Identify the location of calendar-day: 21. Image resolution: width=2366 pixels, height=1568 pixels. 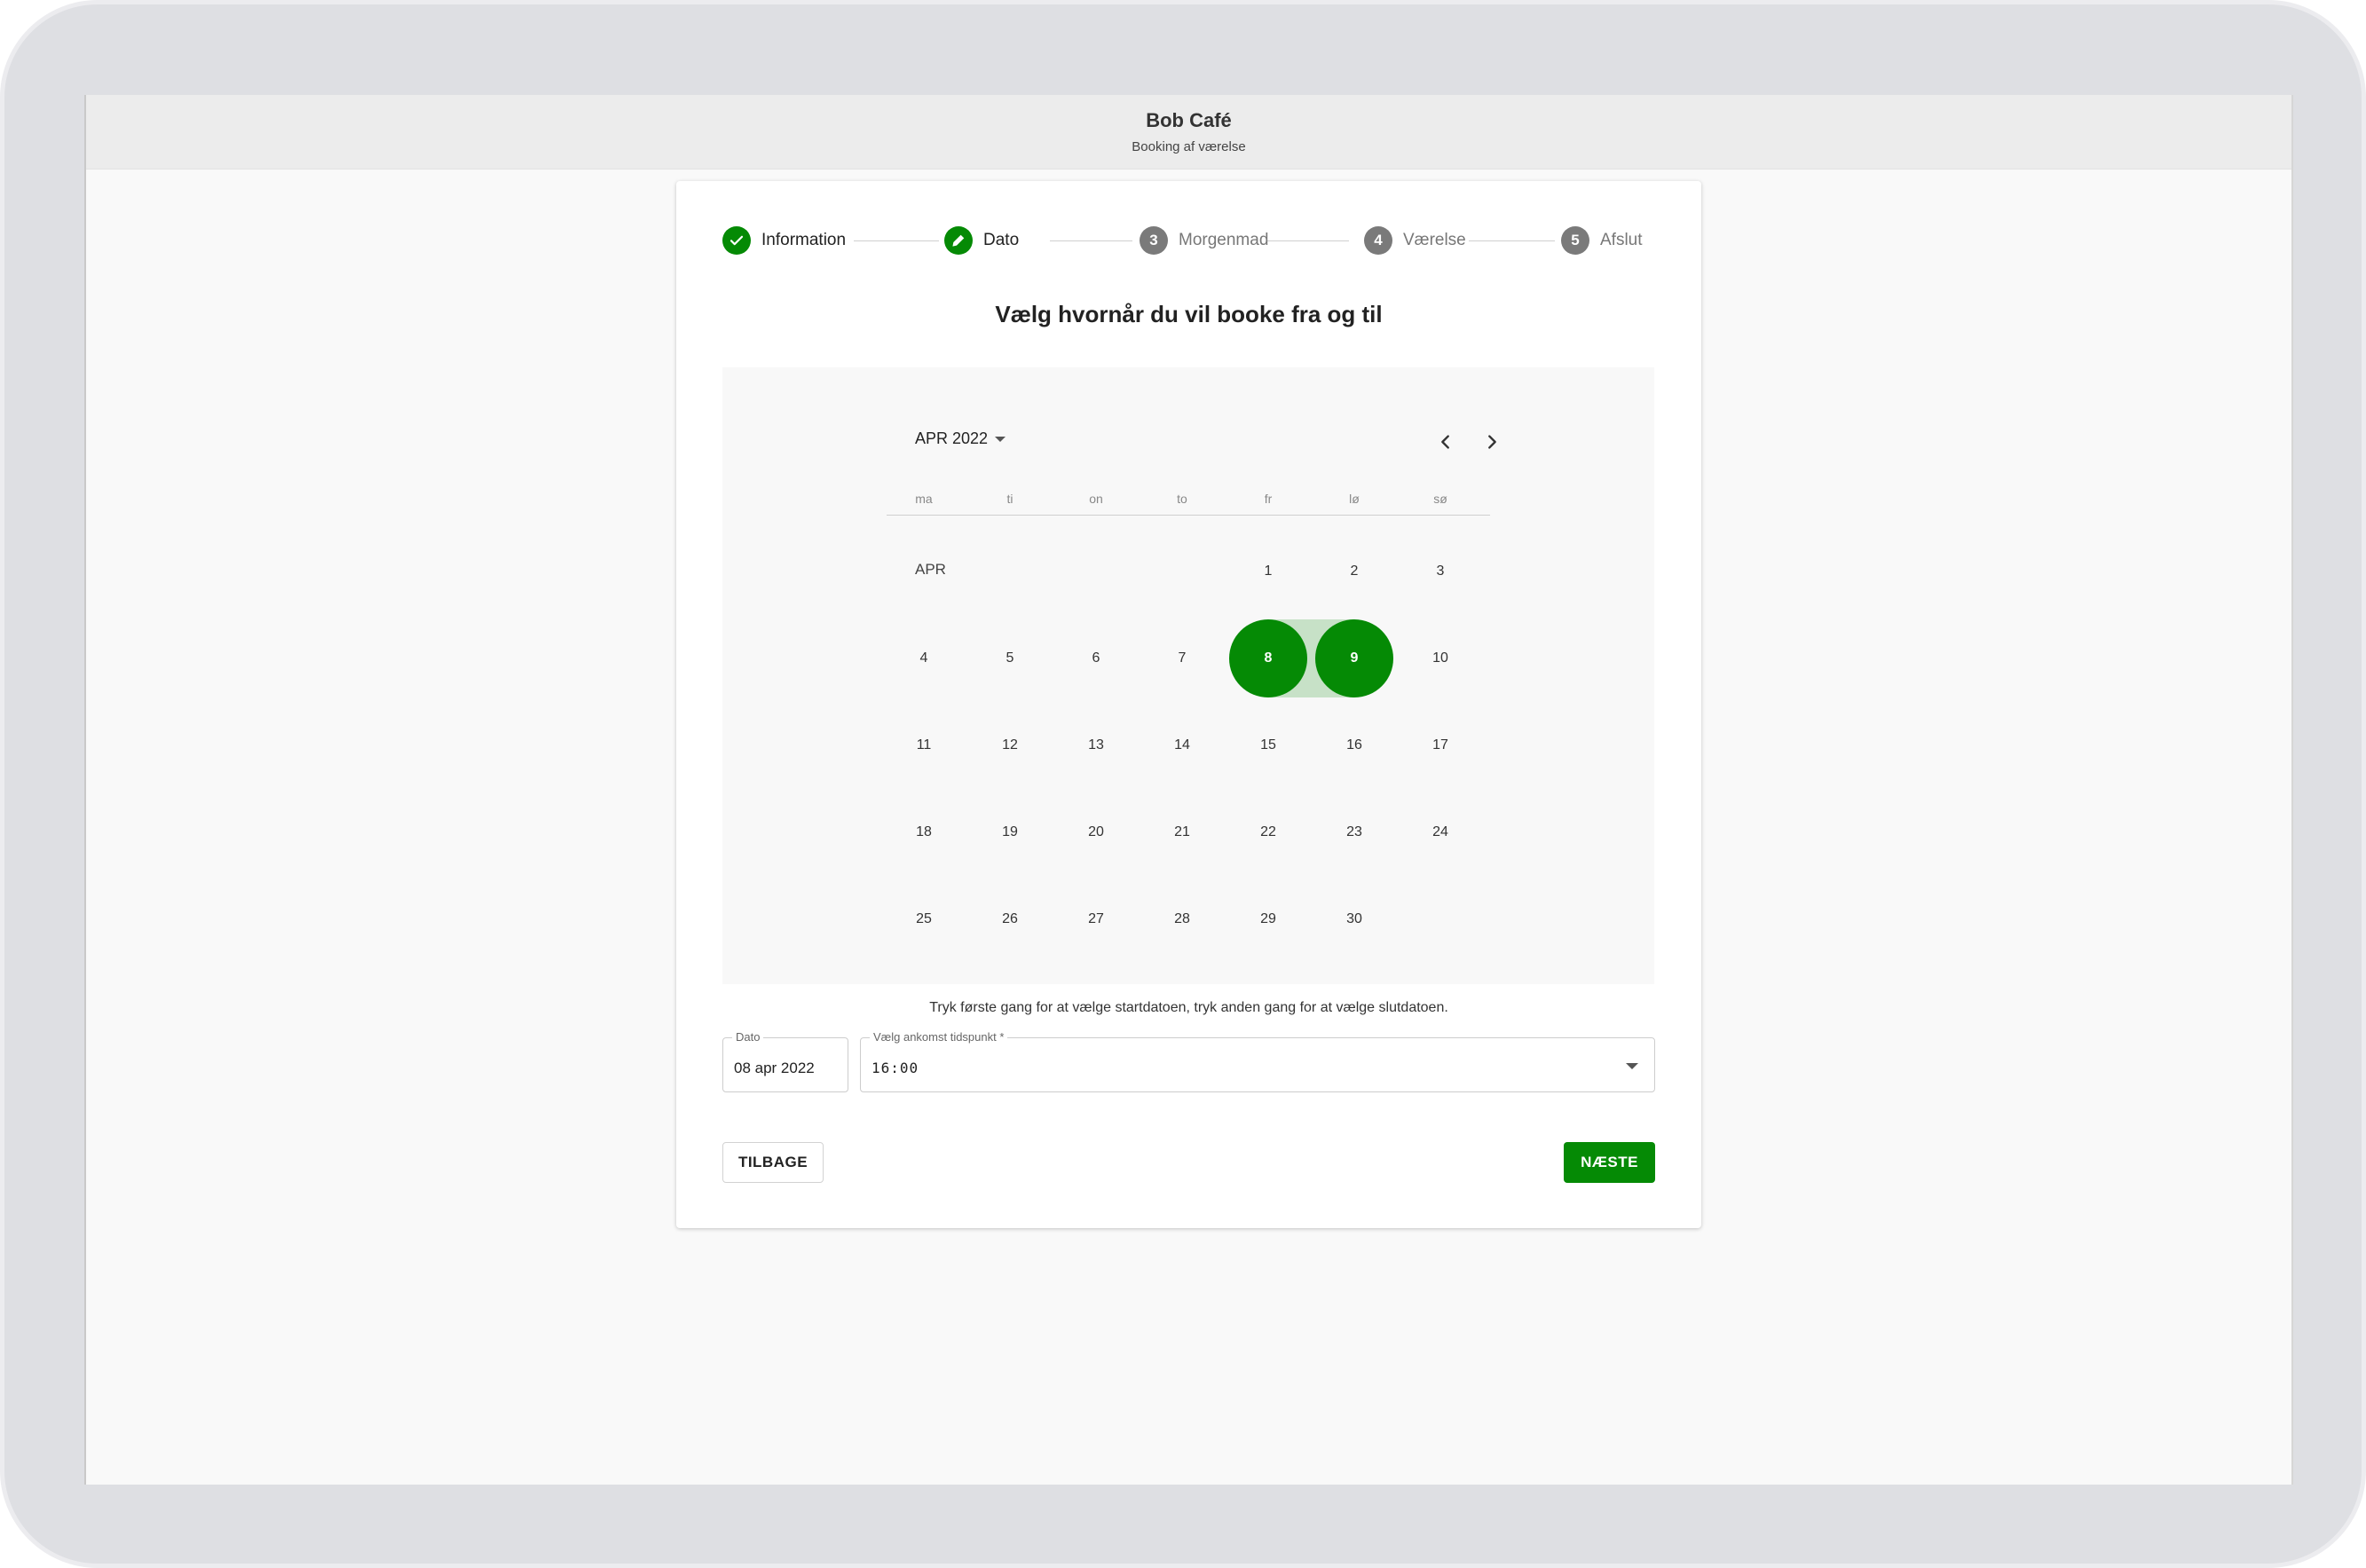
(1182, 832).